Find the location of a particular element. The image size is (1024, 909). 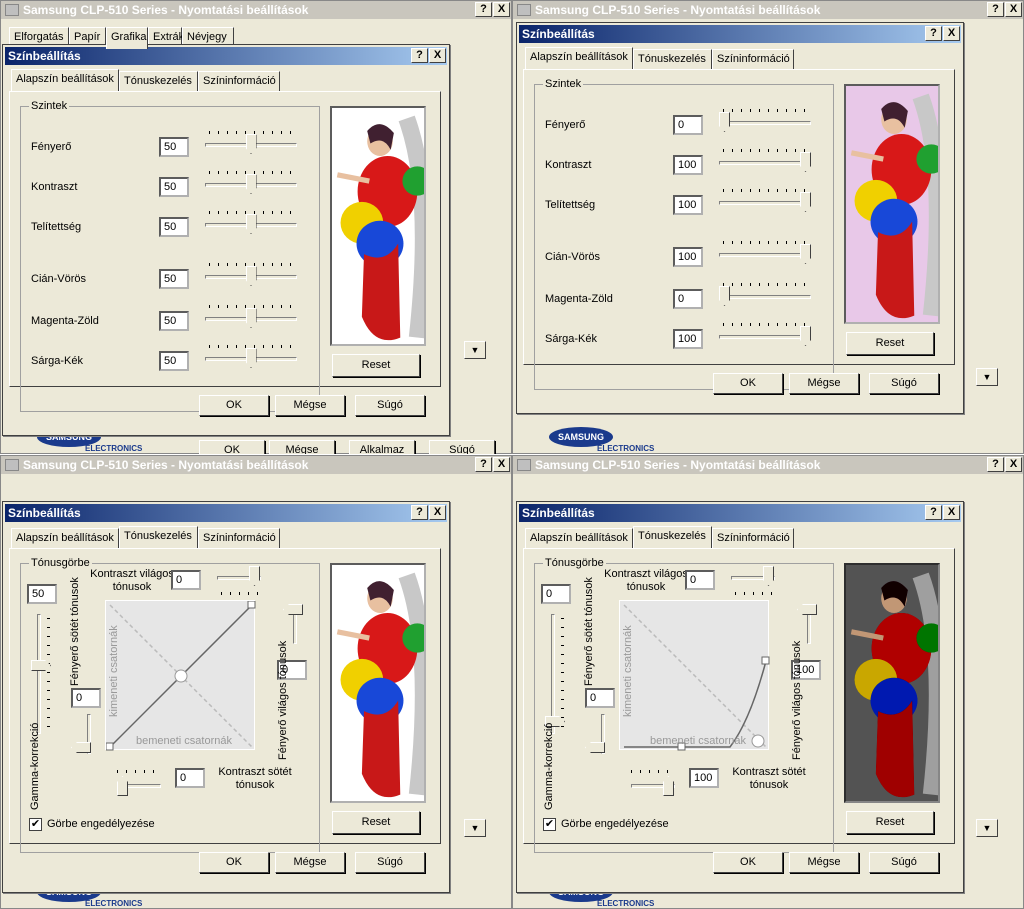

level-input-3: 50 is located at coordinates (174, 279).